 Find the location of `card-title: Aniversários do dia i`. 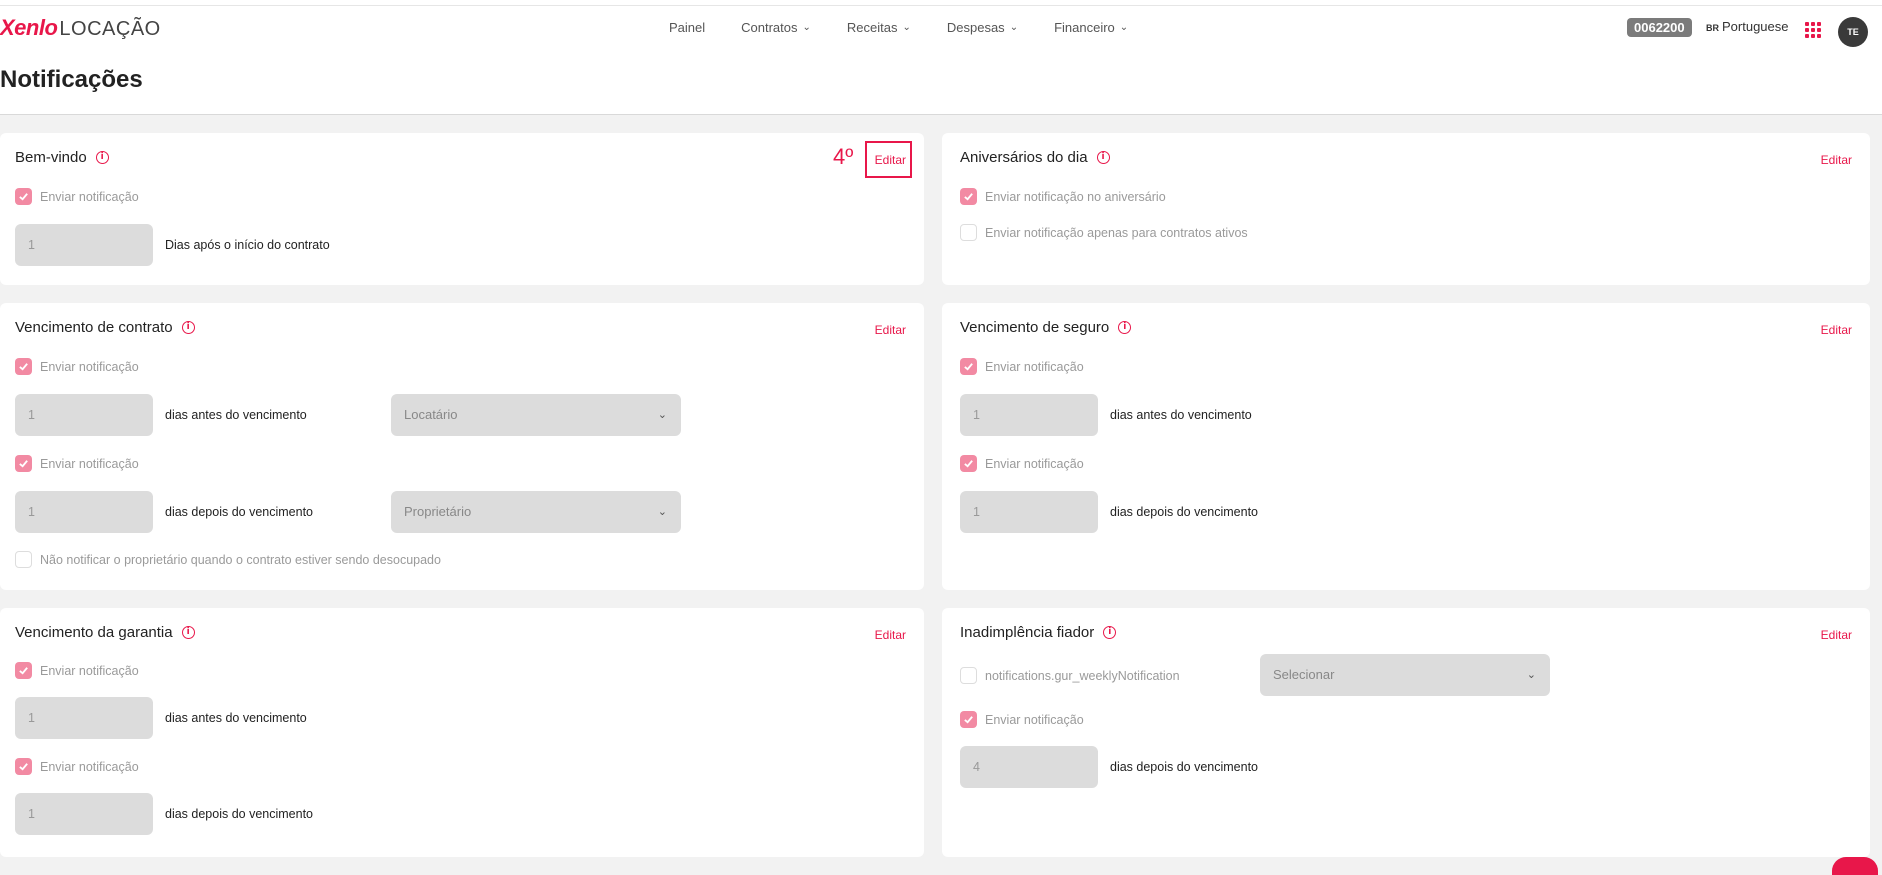

card-title: Aniversários do dia i is located at coordinates (1035, 157).